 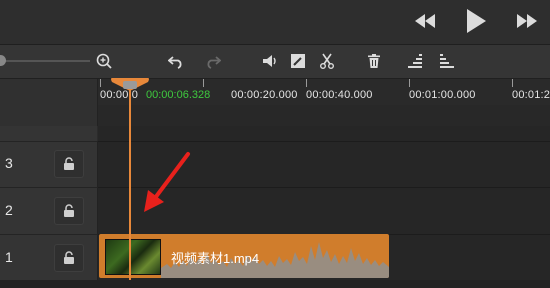 I want to click on track-lane-top-spacer, so click(x=324, y=134).